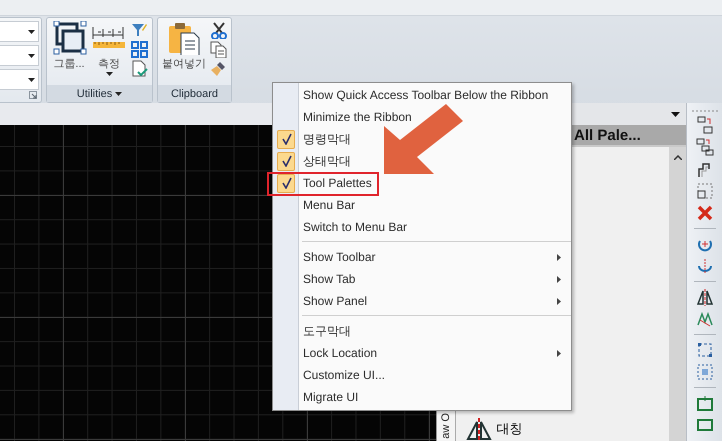 Image resolution: width=722 pixels, height=441 pixels. Describe the element at coordinates (422, 183) in the screenshot. I see `menu-item: Tool Palettes` at that location.